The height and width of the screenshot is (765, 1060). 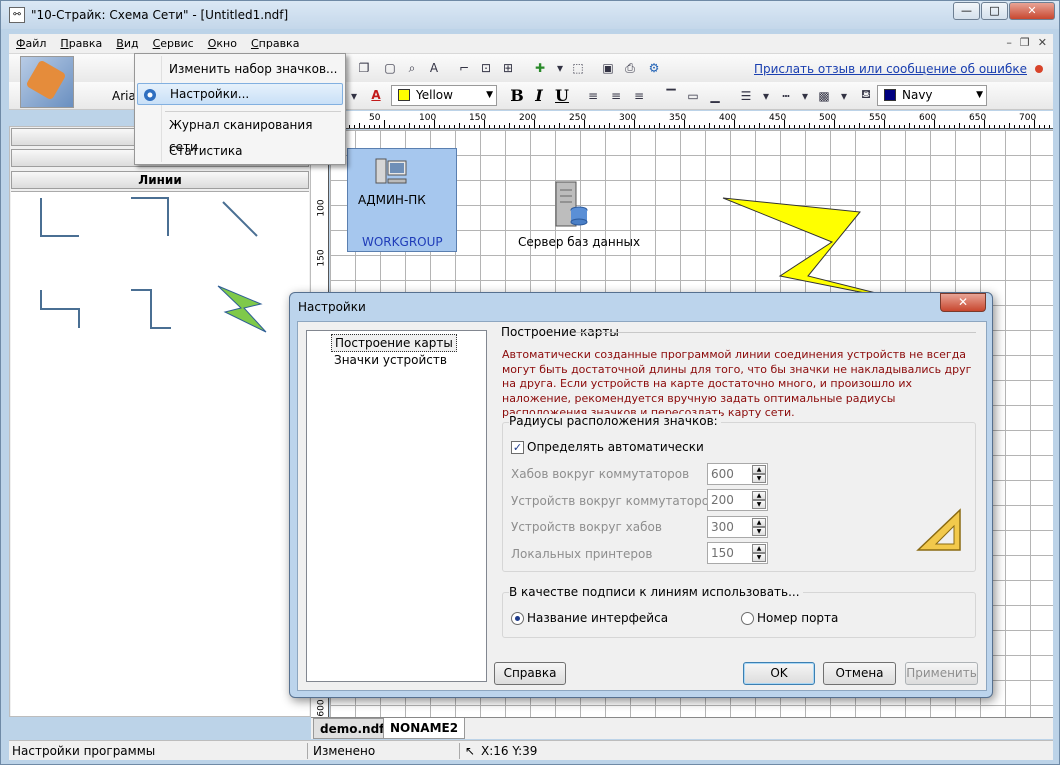 What do you see at coordinates (240, 219) in the screenshot?
I see `line-shape-diagonal` at bounding box center [240, 219].